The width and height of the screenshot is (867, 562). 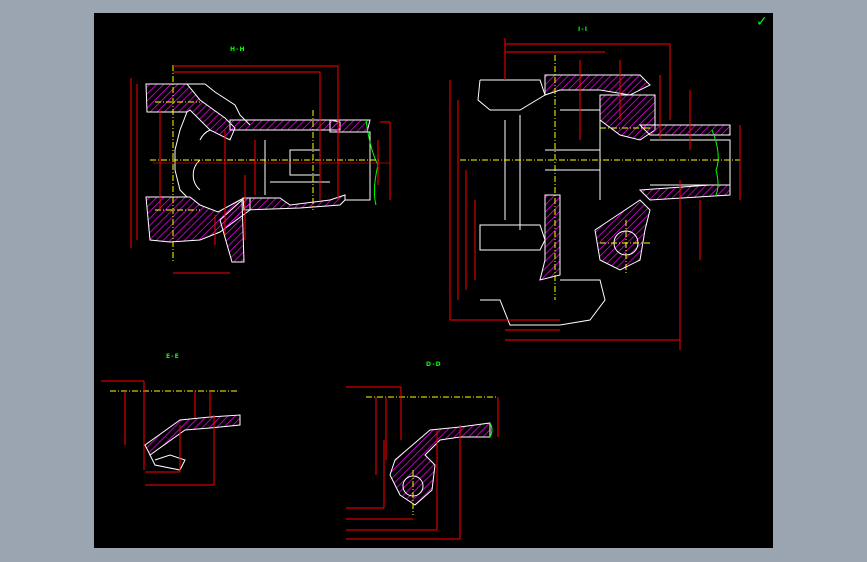 I want to click on view-label-4: D-D, so click(x=434, y=364).